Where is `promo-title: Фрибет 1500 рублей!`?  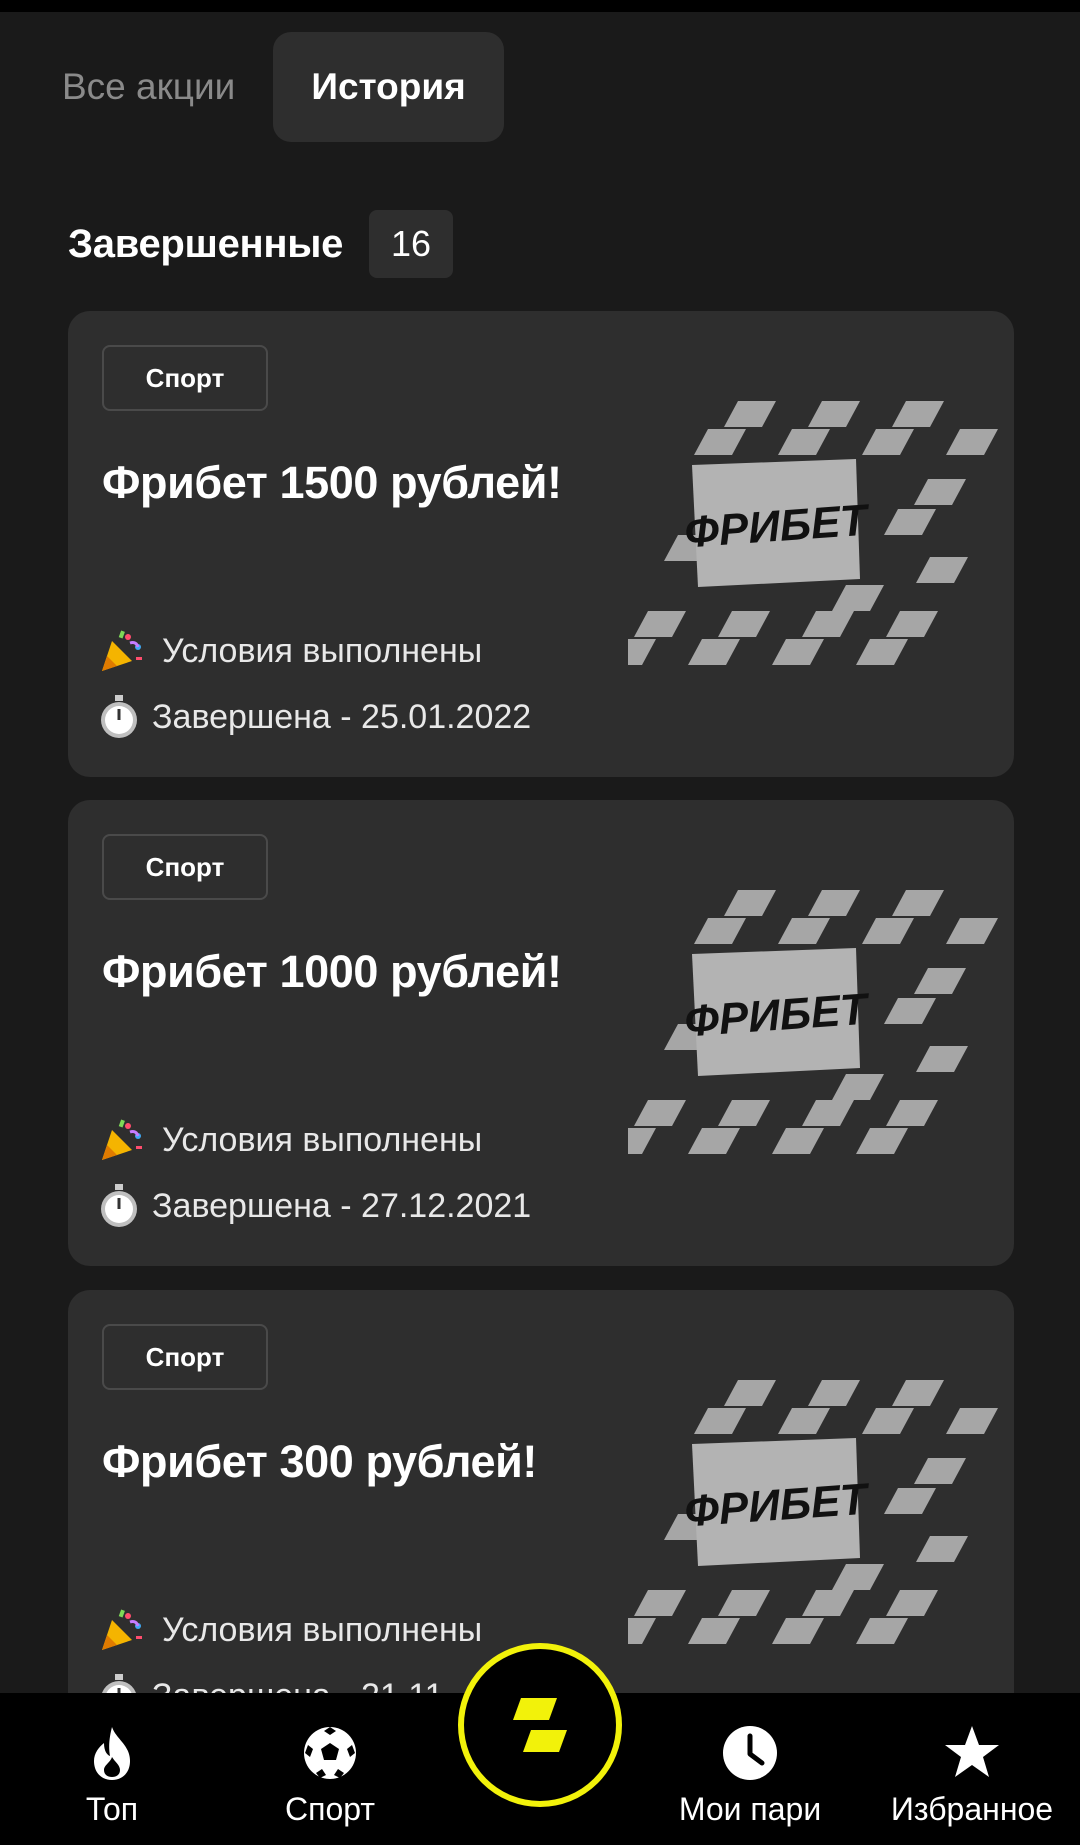
promo-title: Фрибет 1500 рублей! is located at coordinates (332, 482).